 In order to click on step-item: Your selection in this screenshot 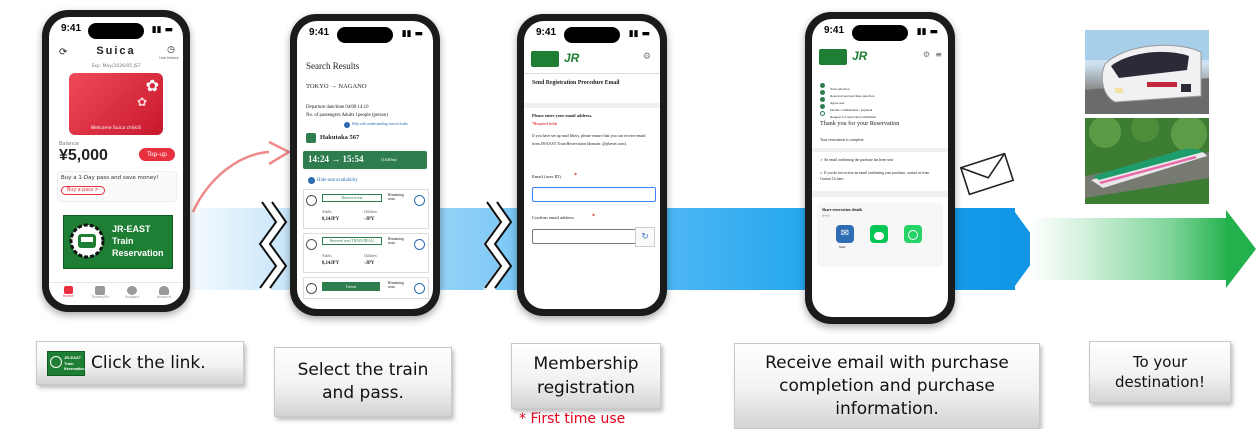, I will do `click(880, 83)`.